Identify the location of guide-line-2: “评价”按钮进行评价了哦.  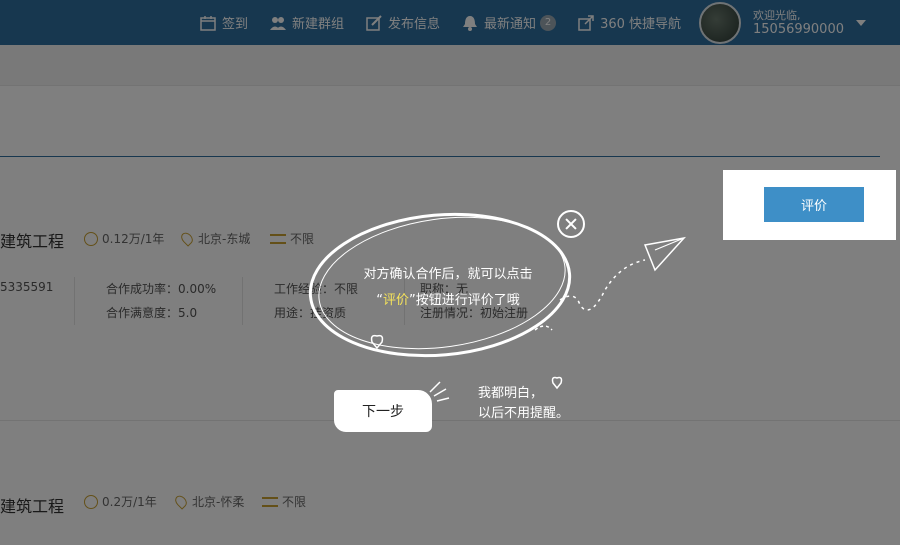
(448, 301).